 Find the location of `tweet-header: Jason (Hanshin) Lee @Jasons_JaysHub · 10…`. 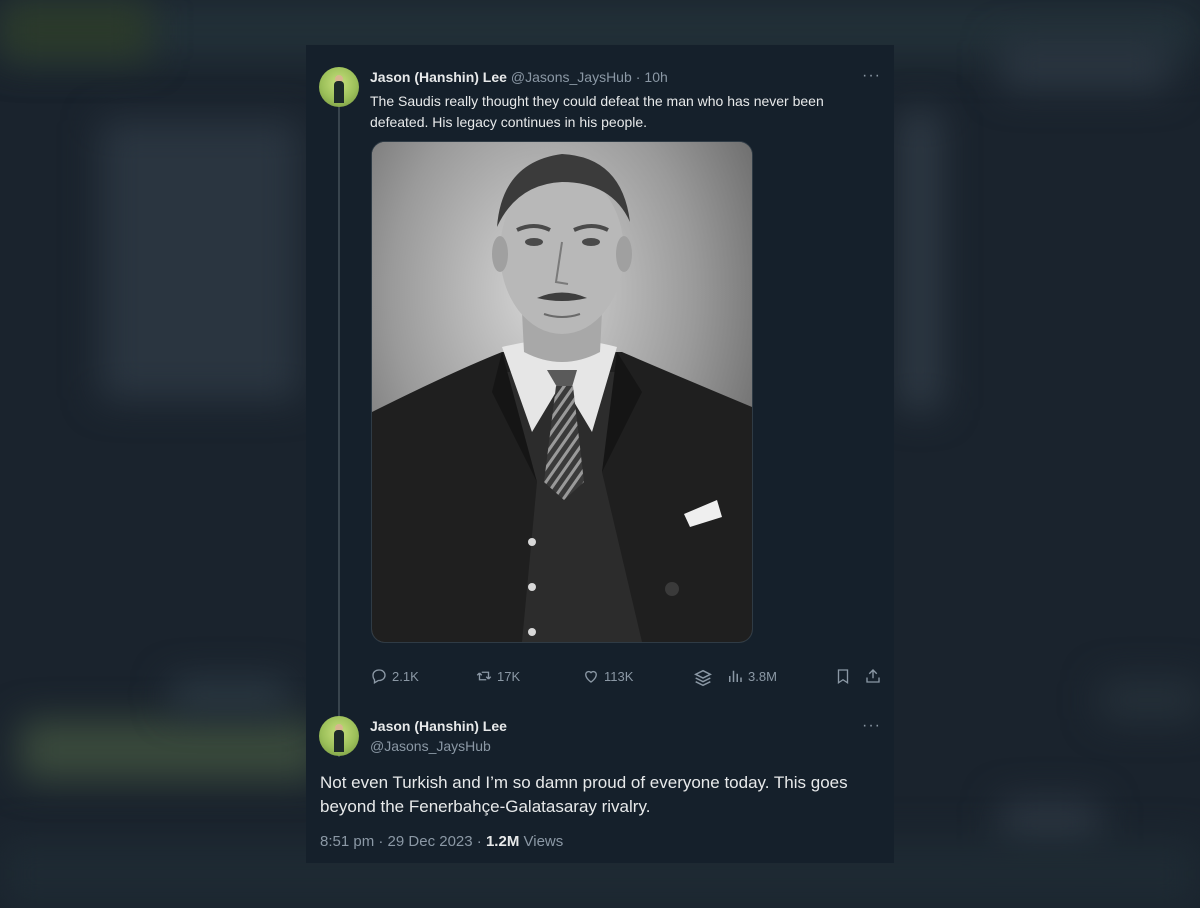

tweet-header: Jason (Hanshin) Lee @Jasons_JaysHub · 10… is located at coordinates (519, 77).